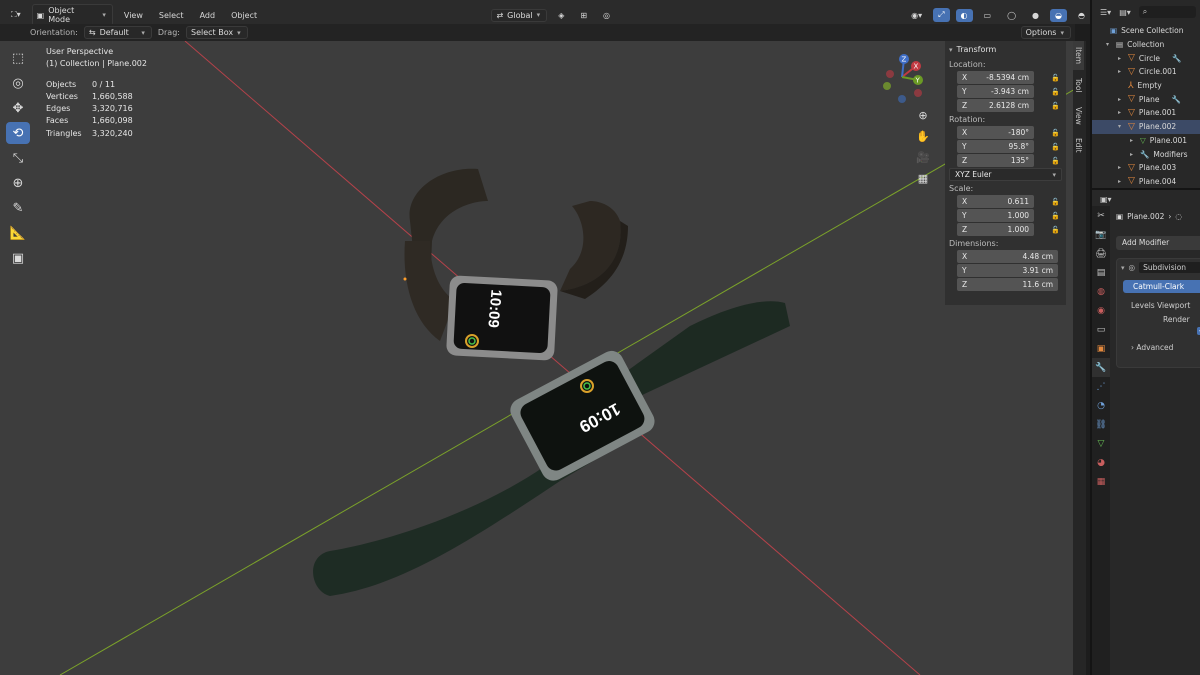  Describe the element at coordinates (18, 58) in the screenshot. I see `select-box-tool-icon: ⬚` at that location.